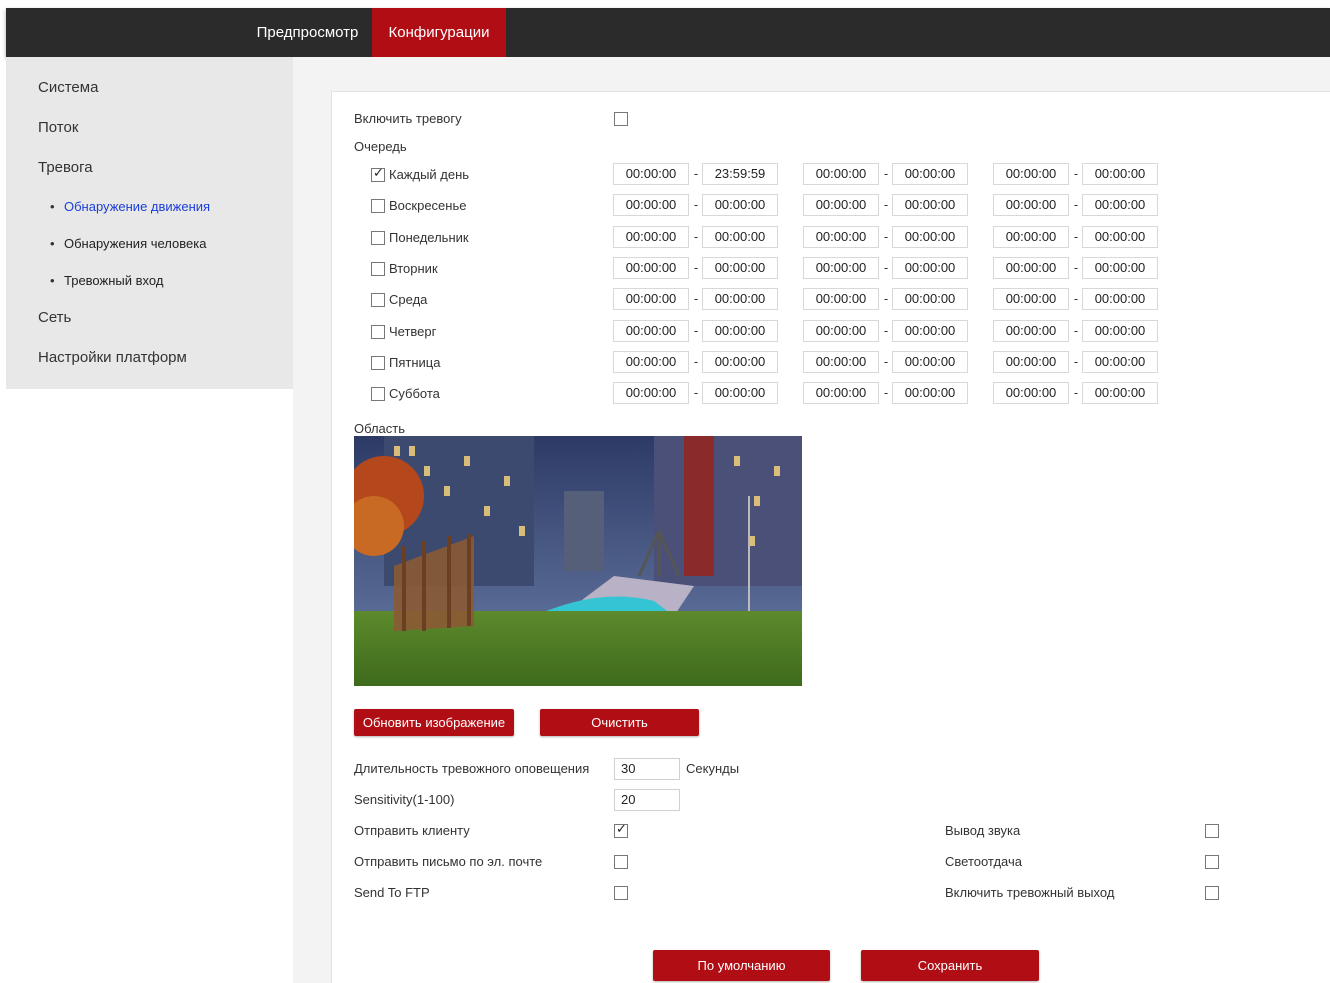 This screenshot has height=983, width=1330. Describe the element at coordinates (439, 32) in the screenshot. I see `tab-configuration: Конфигурации` at that location.